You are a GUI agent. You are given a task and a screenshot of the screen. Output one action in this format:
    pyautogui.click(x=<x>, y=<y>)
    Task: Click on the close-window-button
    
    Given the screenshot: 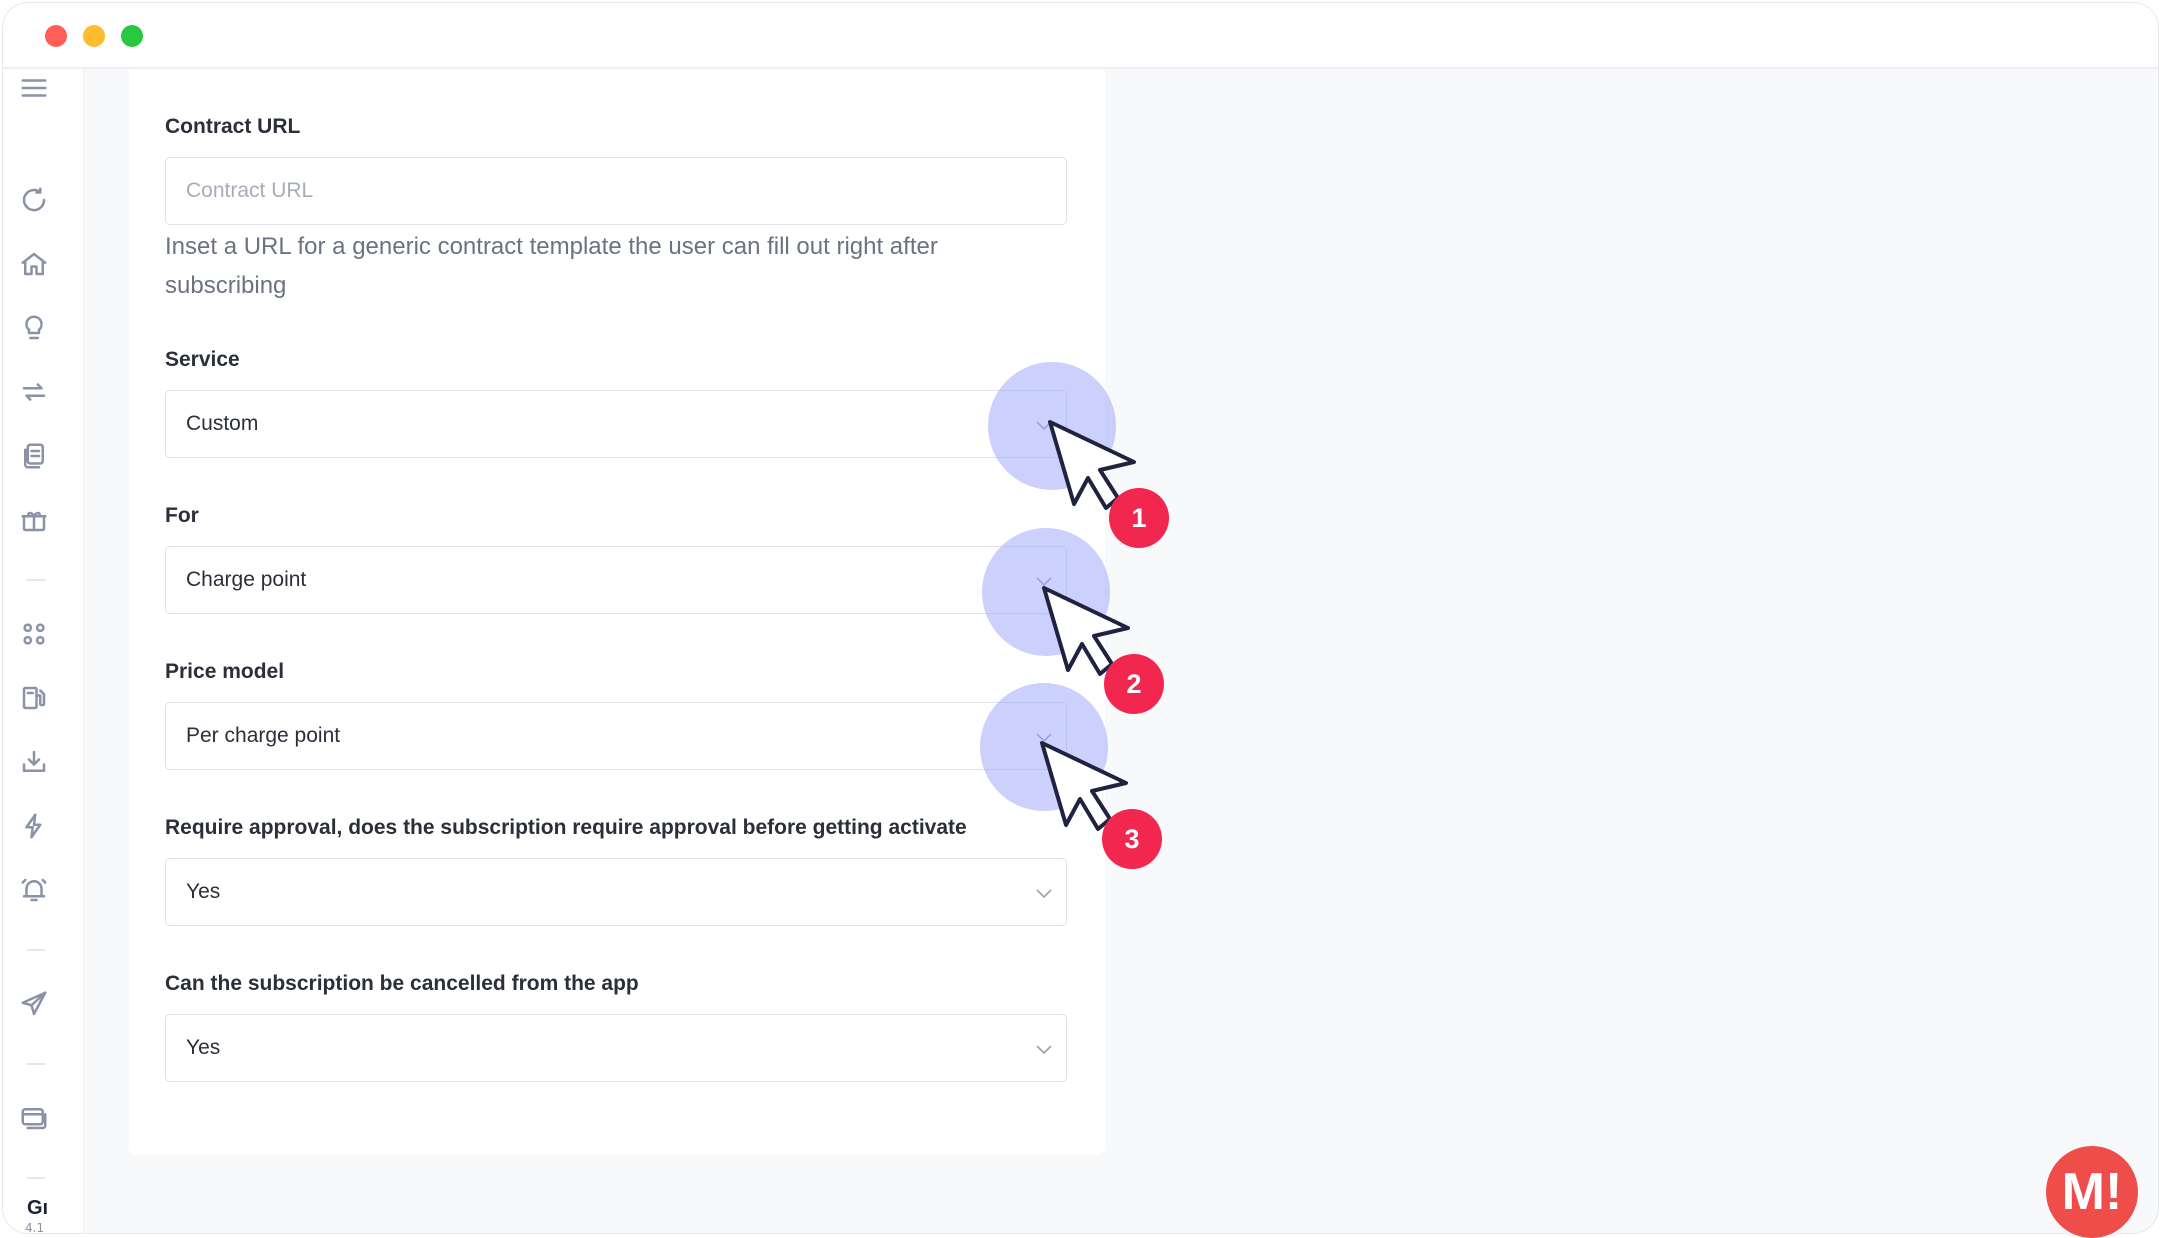 What is the action you would take?
    pyautogui.click(x=56, y=36)
    